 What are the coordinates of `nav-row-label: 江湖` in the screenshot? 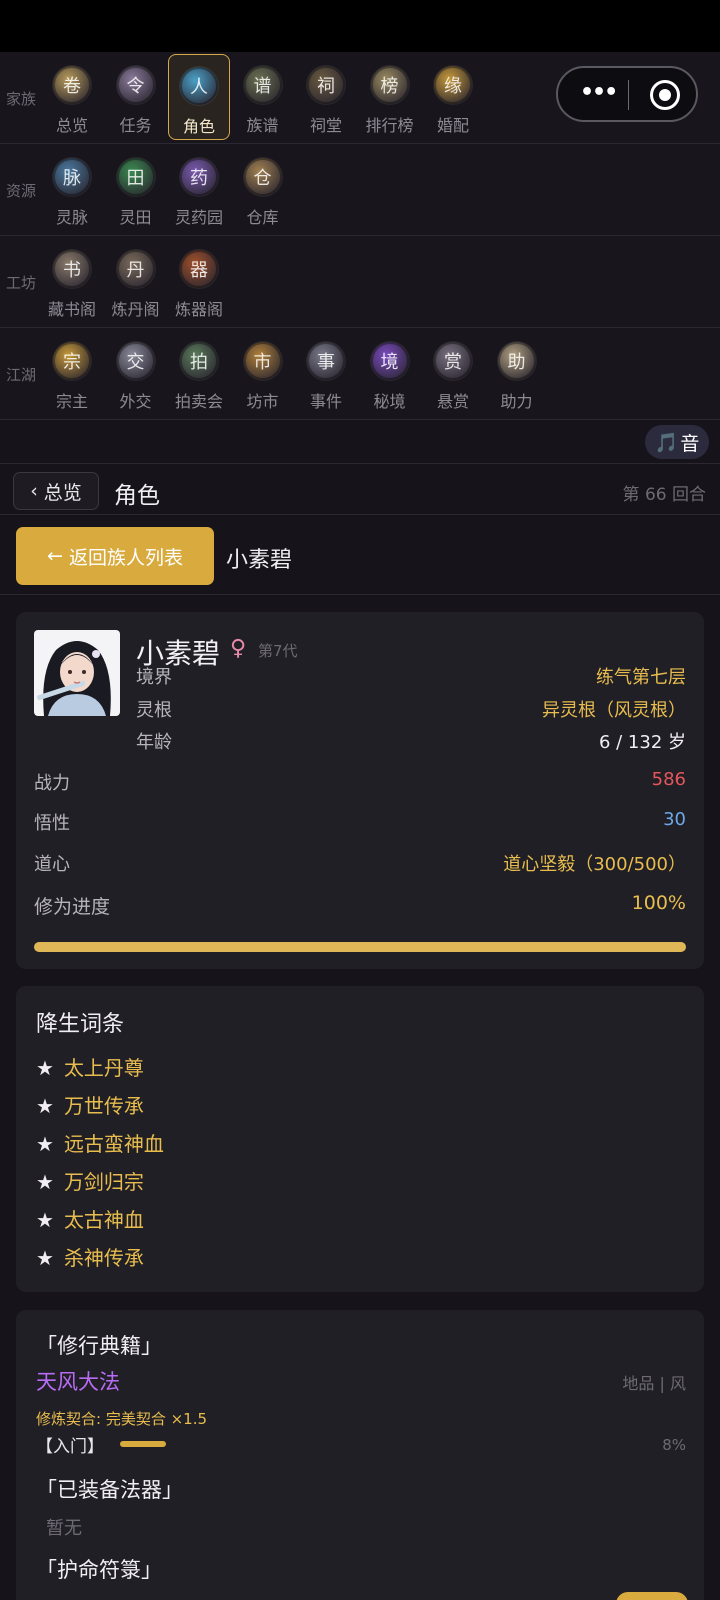 It's located at (21, 375).